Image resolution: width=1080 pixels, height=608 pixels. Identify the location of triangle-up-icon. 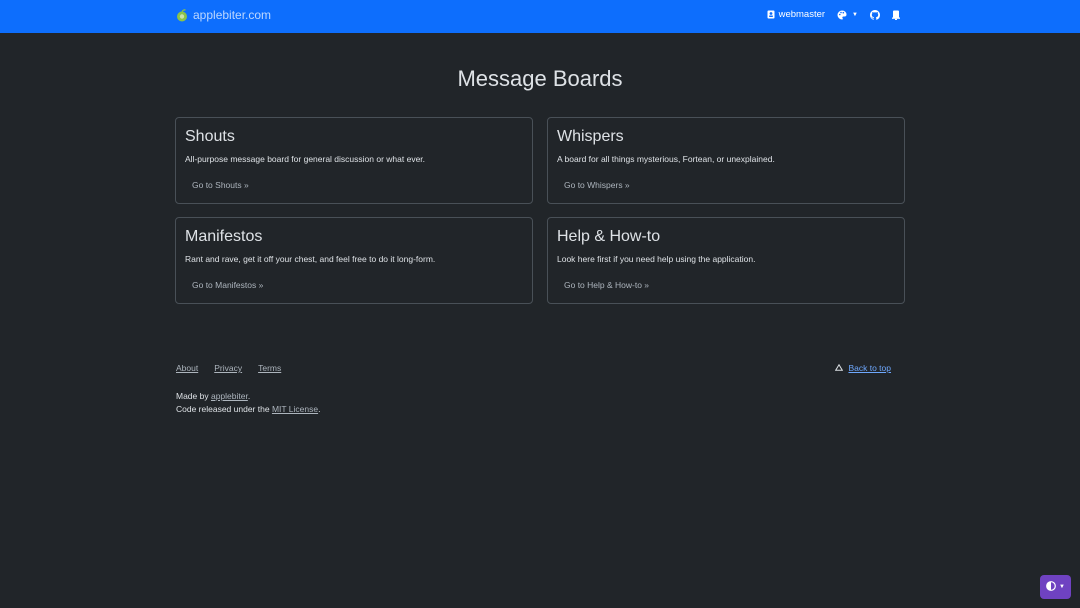
(839, 368).